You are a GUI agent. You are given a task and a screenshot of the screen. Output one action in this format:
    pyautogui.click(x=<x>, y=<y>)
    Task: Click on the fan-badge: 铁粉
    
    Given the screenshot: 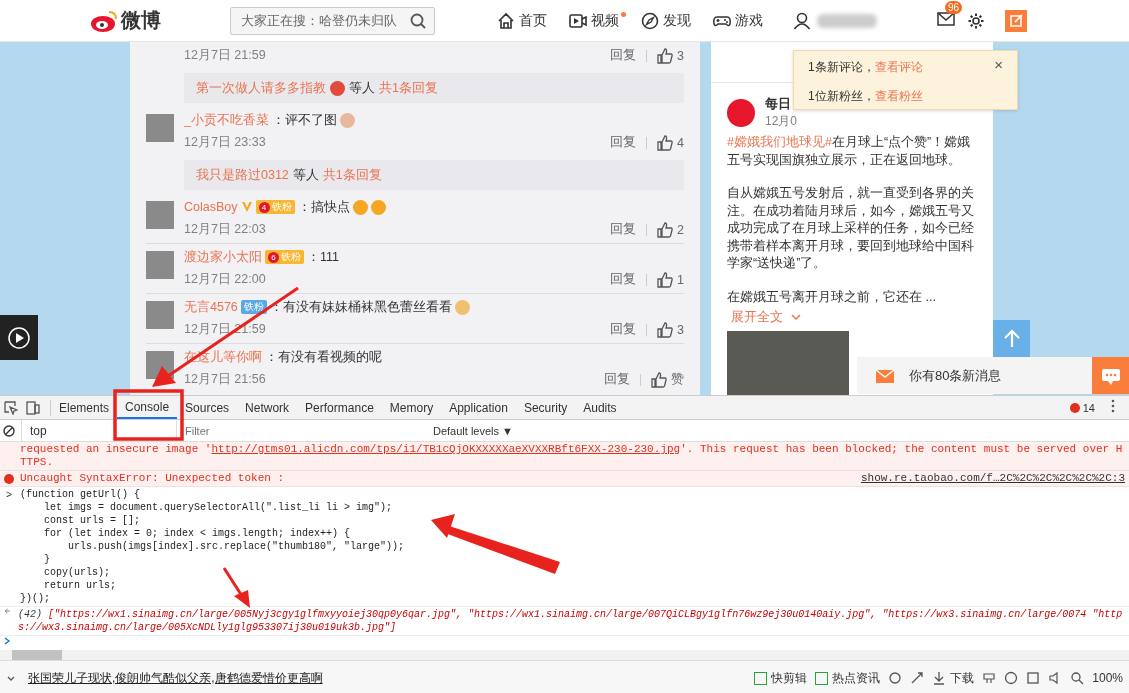 What is the action you would take?
    pyautogui.click(x=253, y=307)
    